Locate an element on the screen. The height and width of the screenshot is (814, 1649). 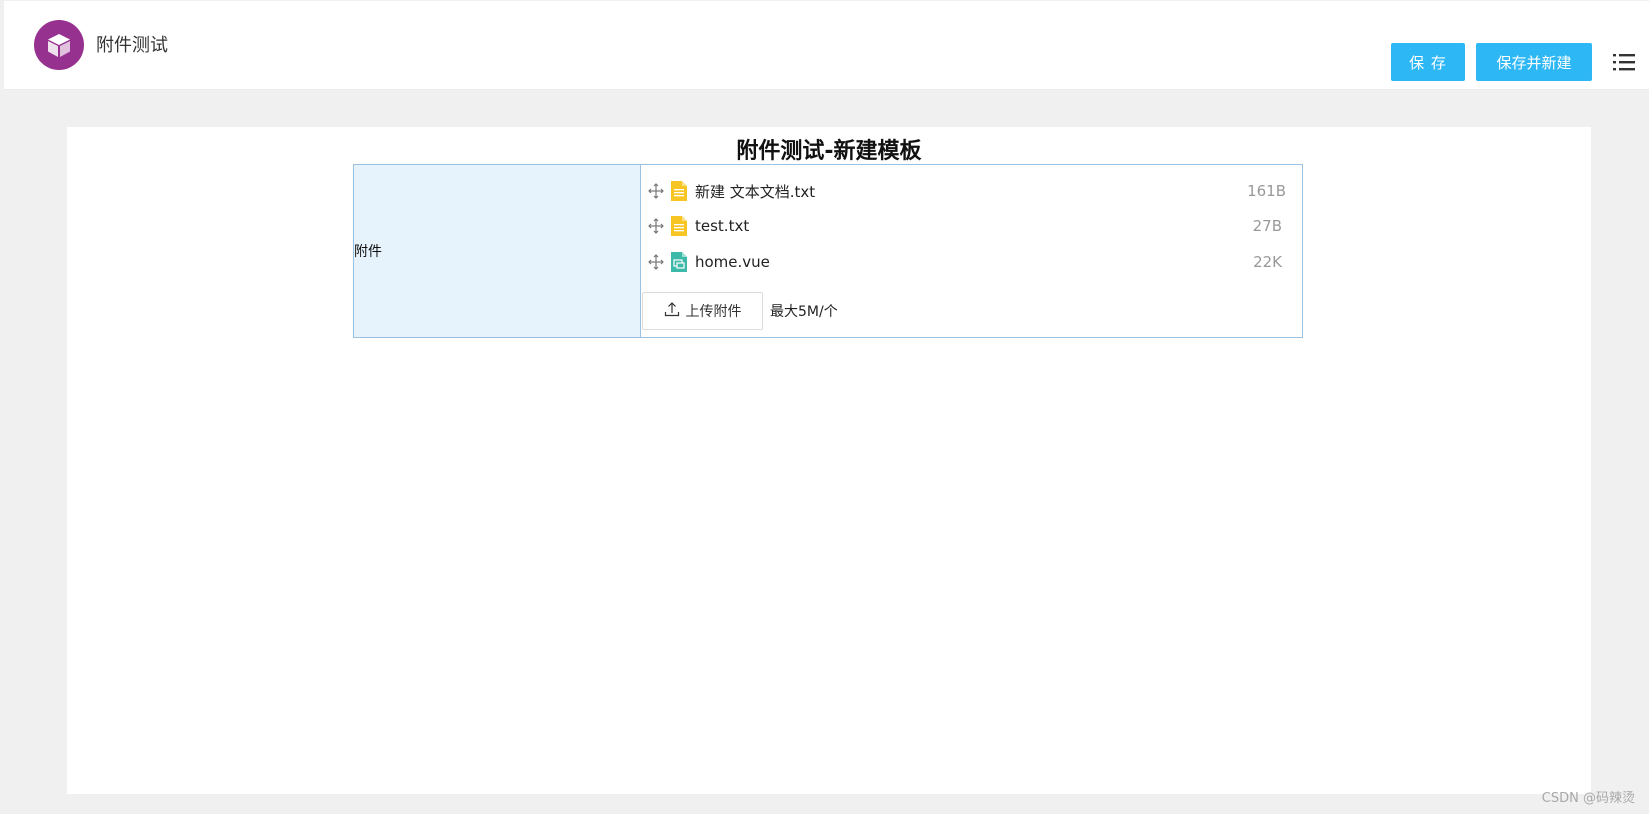
save-button: 保 存 is located at coordinates (1428, 62).